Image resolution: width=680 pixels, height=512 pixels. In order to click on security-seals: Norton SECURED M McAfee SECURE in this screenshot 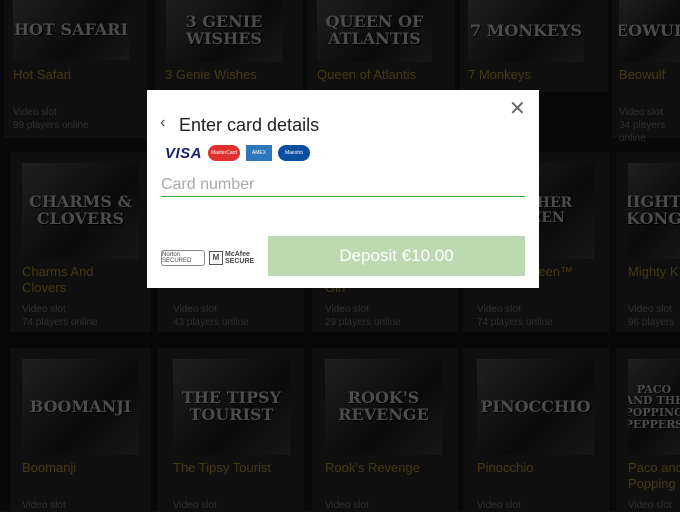, I will do `click(207, 258)`.